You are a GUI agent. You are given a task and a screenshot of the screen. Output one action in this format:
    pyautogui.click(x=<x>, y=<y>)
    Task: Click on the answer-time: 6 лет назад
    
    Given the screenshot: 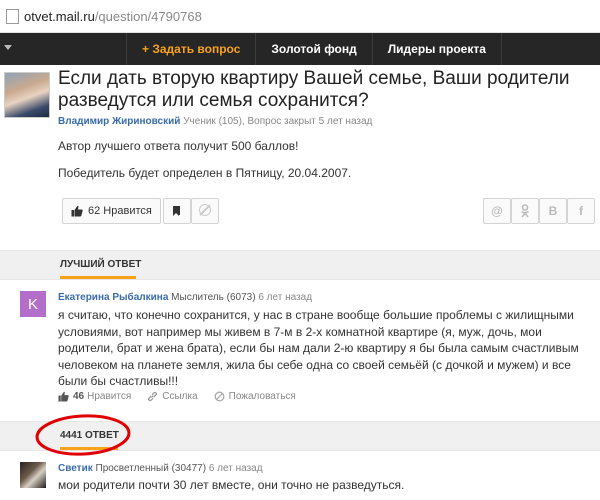 What is the action you would take?
    pyautogui.click(x=285, y=297)
    